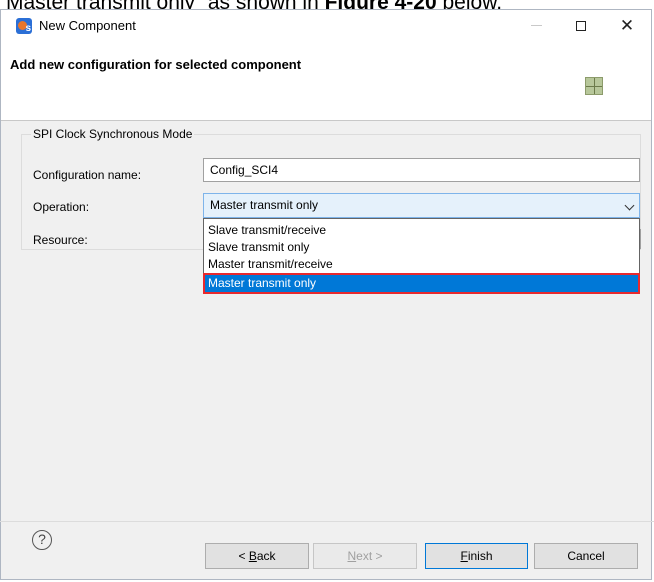 The height and width of the screenshot is (582, 654). I want to click on option-slave-transmit-receive: Slave transmit/receive, so click(421, 230).